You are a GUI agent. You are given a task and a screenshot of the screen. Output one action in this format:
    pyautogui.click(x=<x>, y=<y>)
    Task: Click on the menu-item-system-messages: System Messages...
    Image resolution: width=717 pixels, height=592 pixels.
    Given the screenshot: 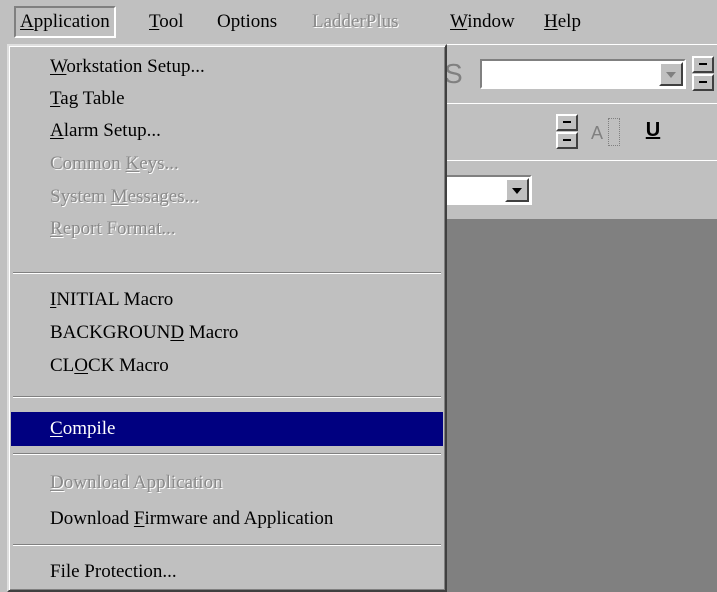 What is the action you would take?
    pyautogui.click(x=124, y=196)
    